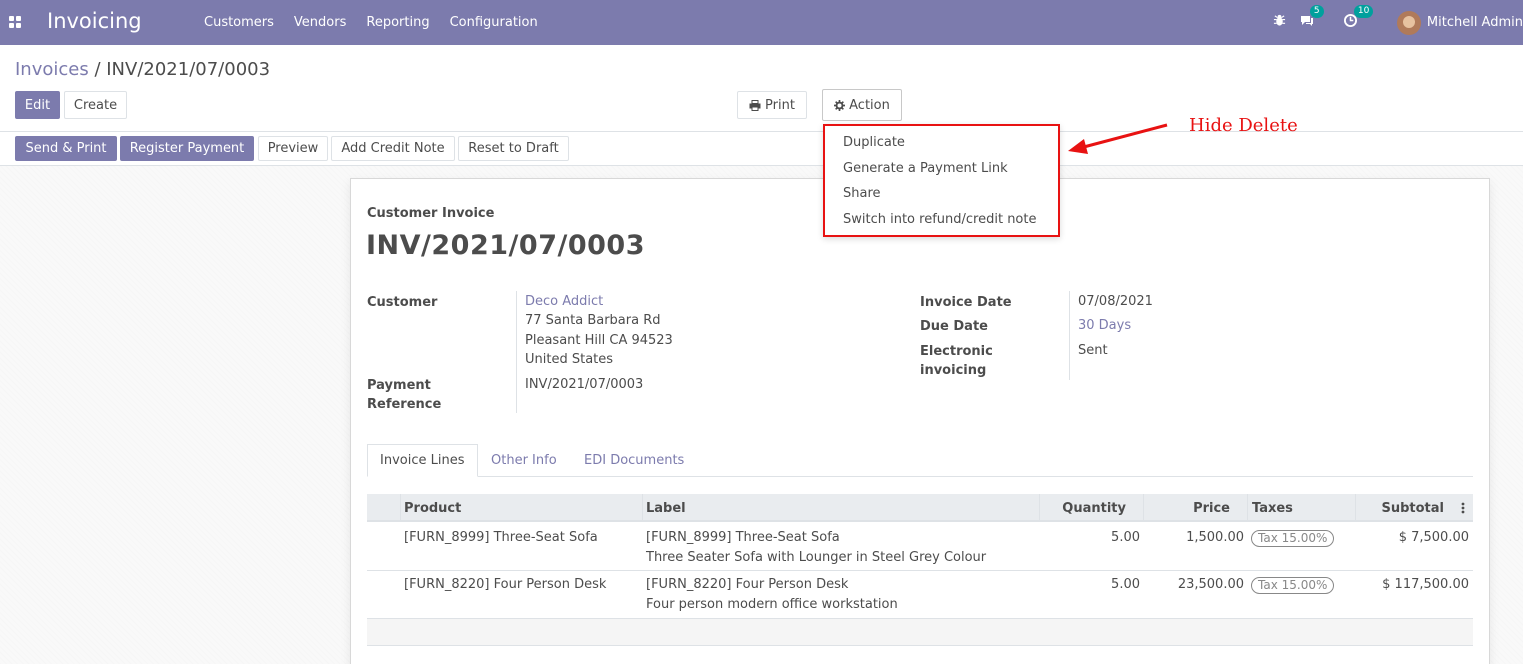 Image resolution: width=1523 pixels, height=664 pixels. Describe the element at coordinates (840, 105) in the screenshot. I see `gear-icon` at that location.